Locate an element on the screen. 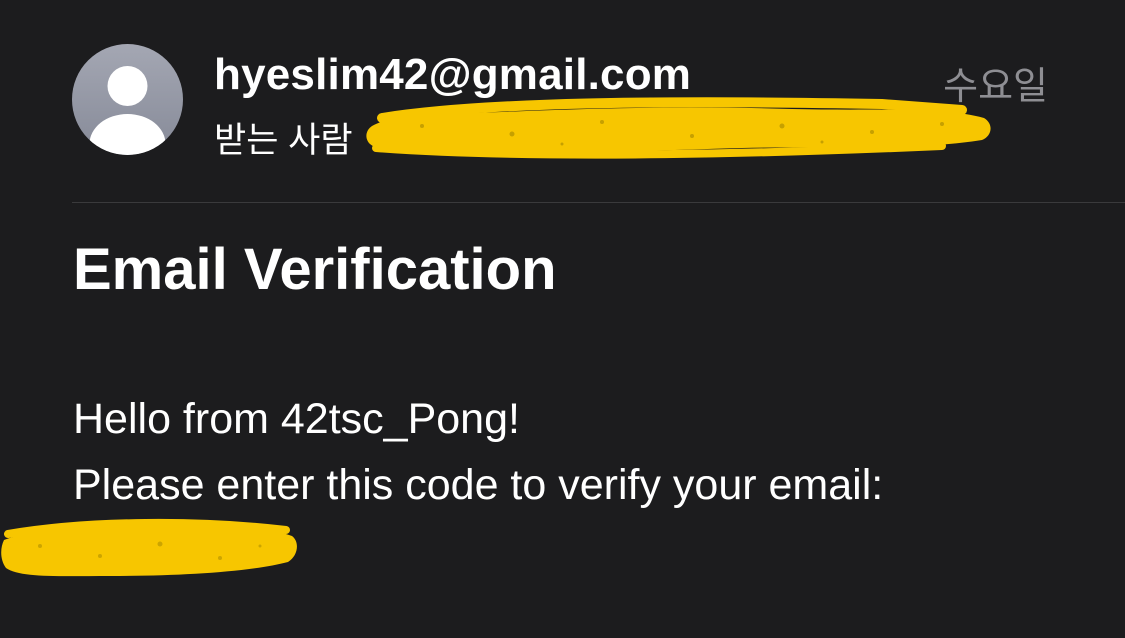 The image size is (1125, 638). recipient-row: 받는 사람 is located at coordinates (283, 136).